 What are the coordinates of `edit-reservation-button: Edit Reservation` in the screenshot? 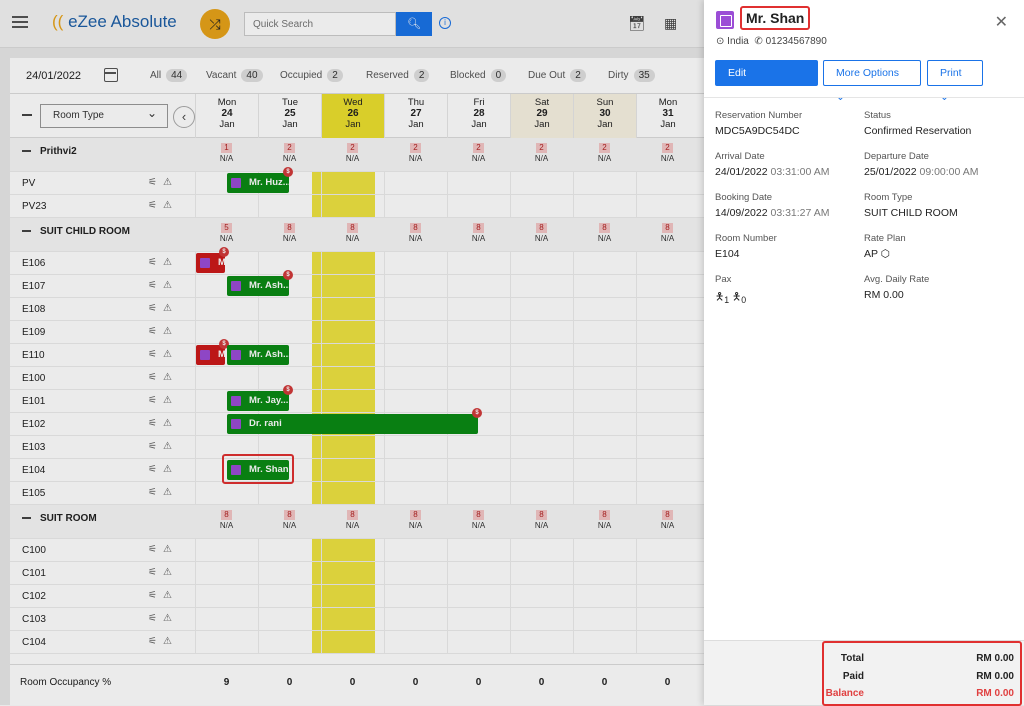 It's located at (766, 81).